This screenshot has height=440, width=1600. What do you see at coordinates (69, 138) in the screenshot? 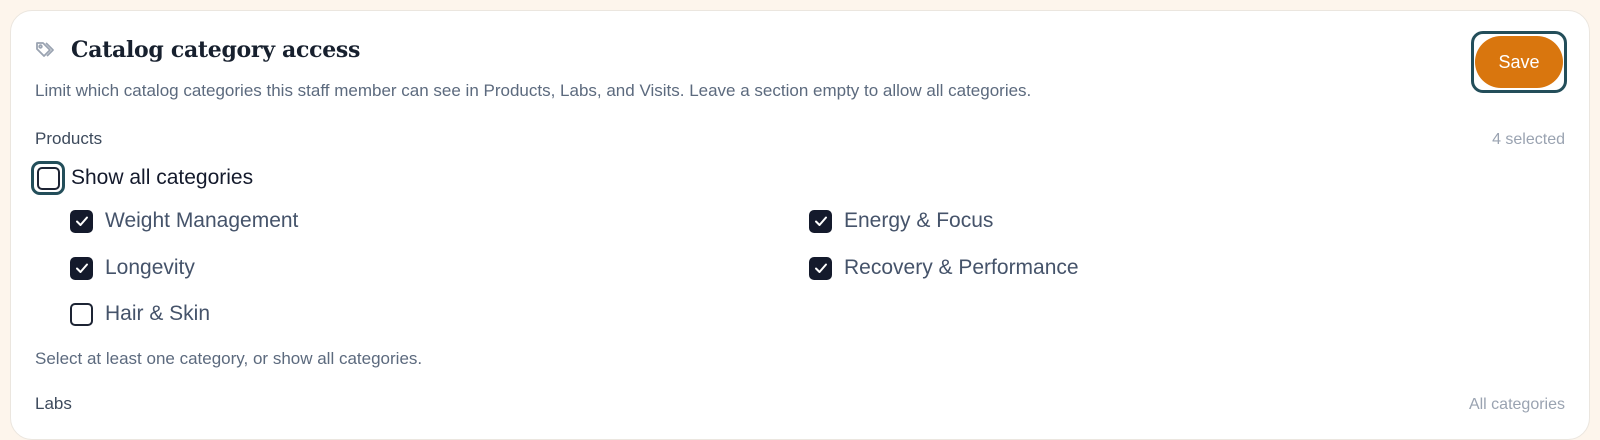
I see `products-section-label: Products` at bounding box center [69, 138].